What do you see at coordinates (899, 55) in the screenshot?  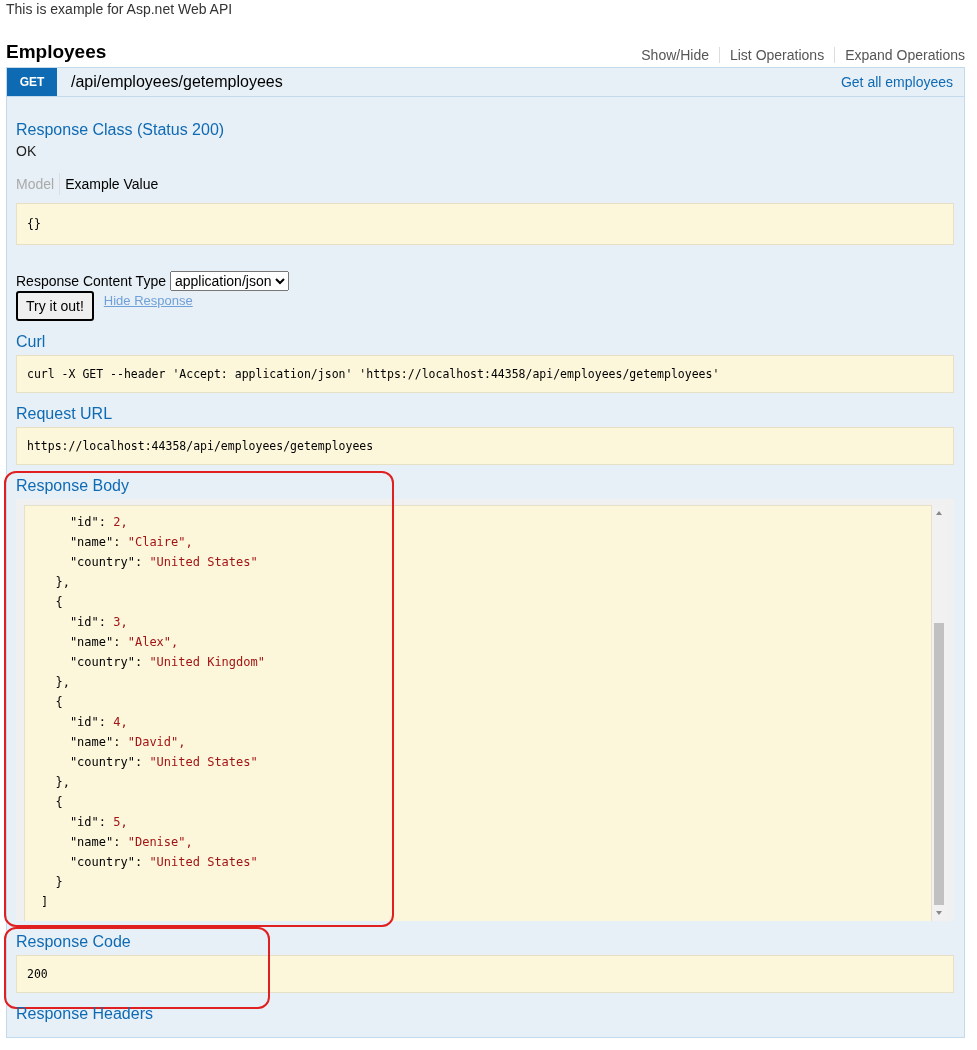 I see `resource-link: Expand Operations` at bounding box center [899, 55].